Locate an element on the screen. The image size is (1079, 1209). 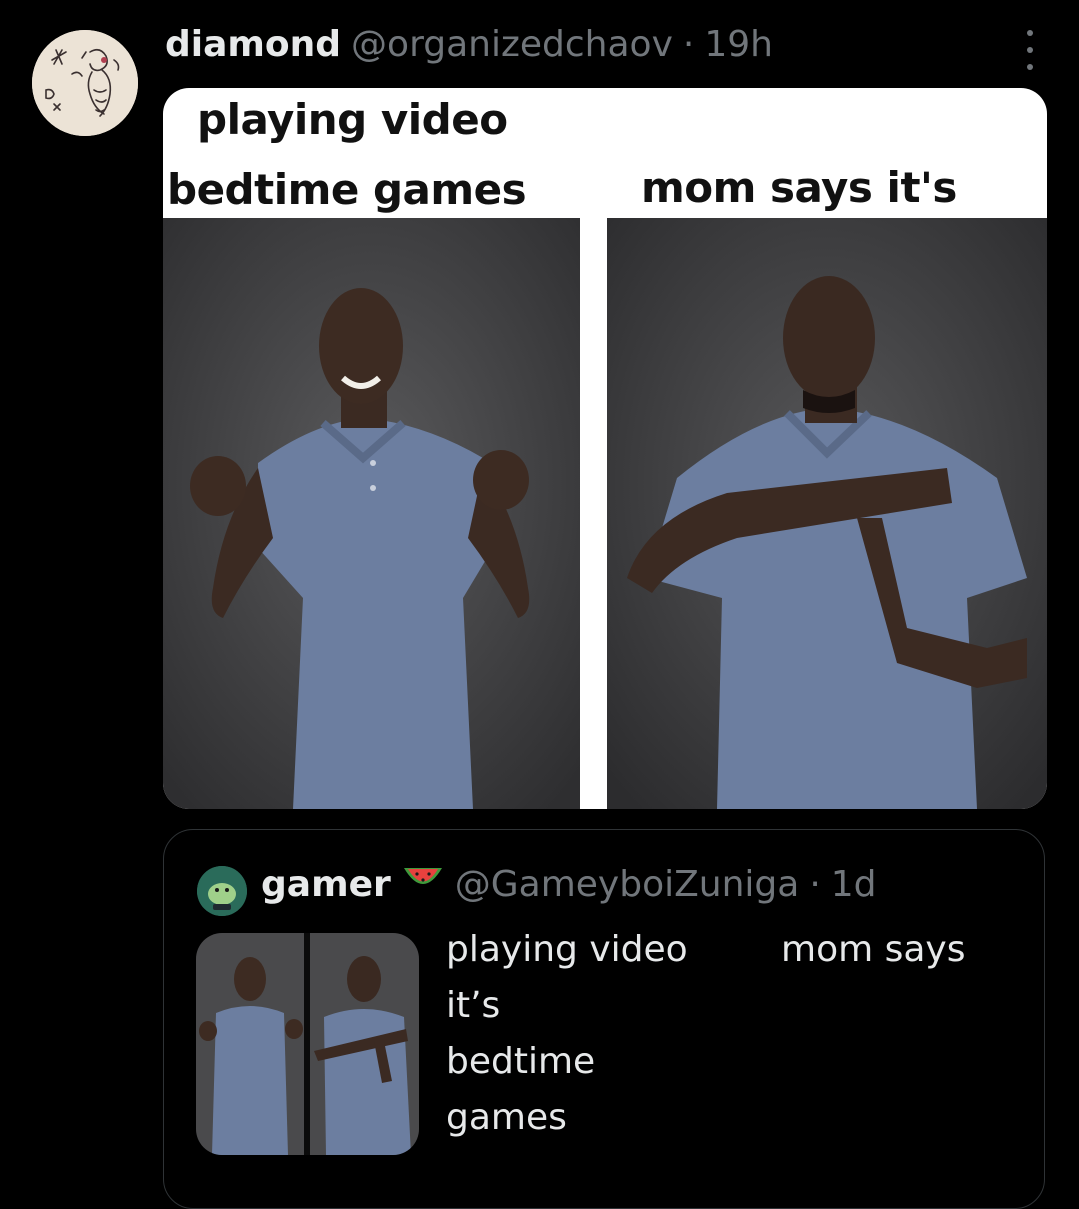
quoted-timestamp: 1d is located at coordinates (854, 884).